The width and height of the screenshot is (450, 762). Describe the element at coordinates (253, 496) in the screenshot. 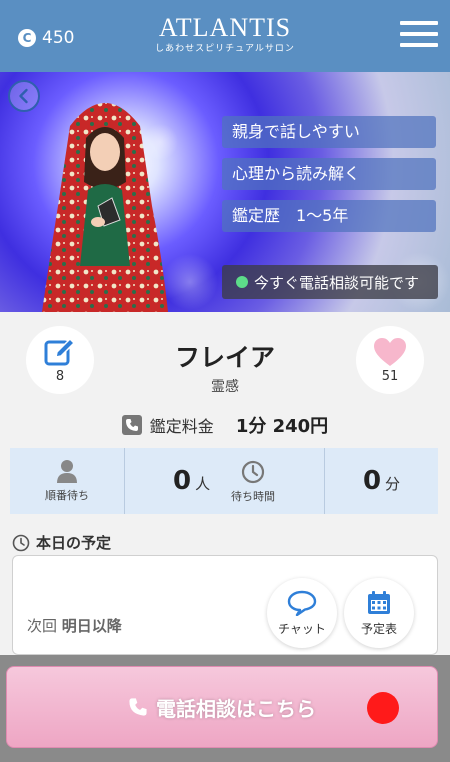

I see `wait-label: 待ち時間` at that location.